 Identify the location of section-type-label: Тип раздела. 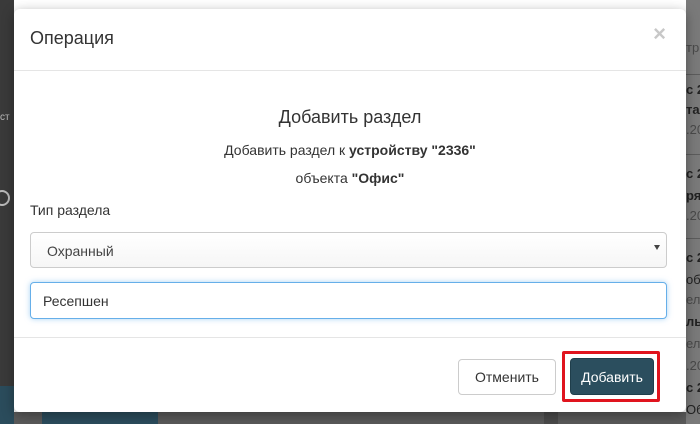
(70, 210).